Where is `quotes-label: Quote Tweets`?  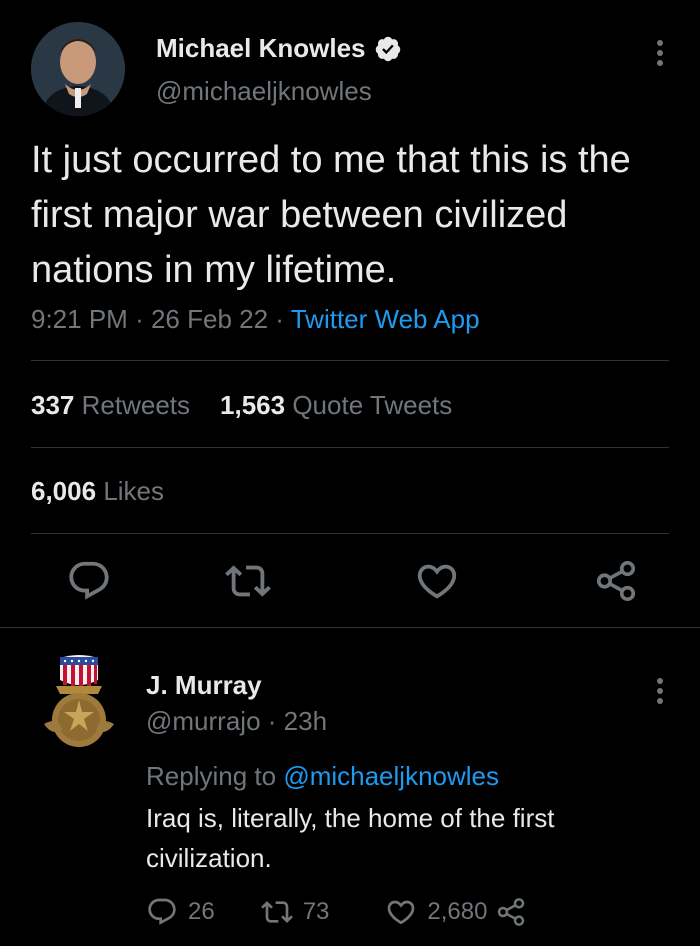
quotes-label: Quote Tweets is located at coordinates (372, 405).